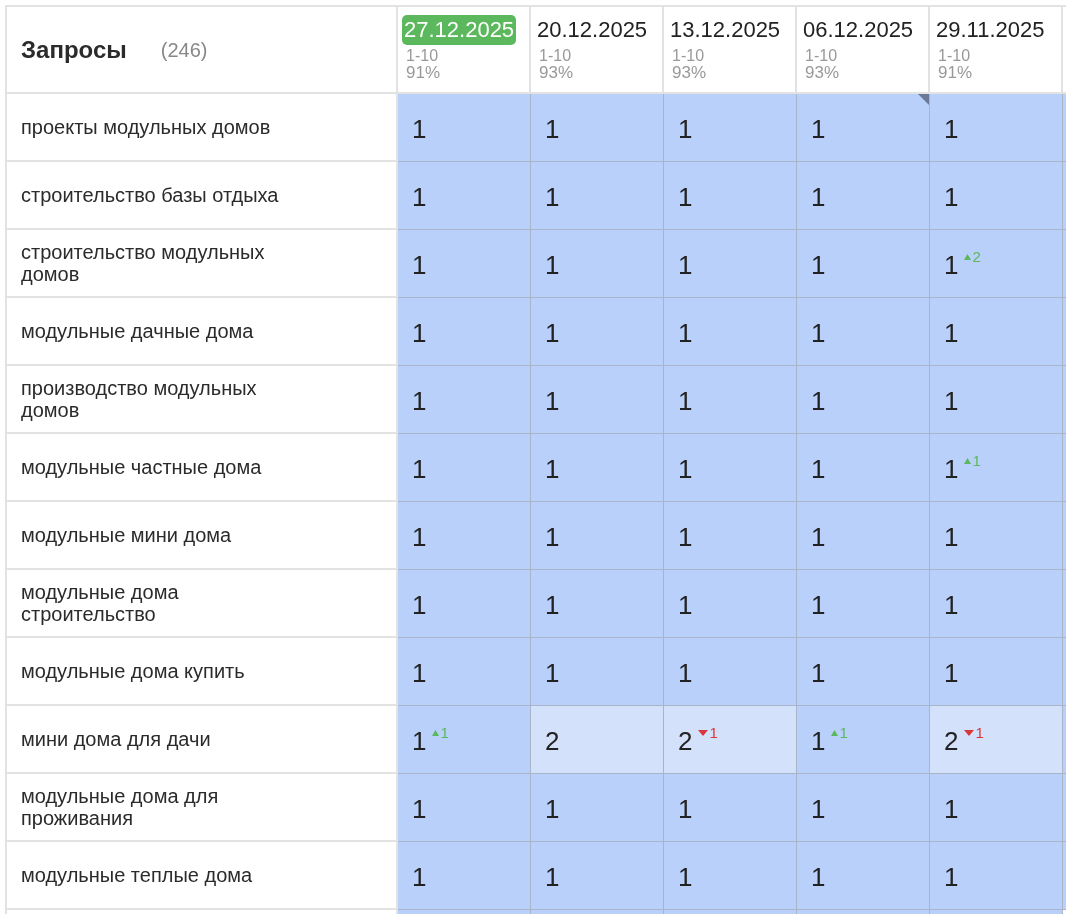 This screenshot has height=914, width=1066. What do you see at coordinates (990, 30) in the screenshot?
I see `date-header: 29.11.2025` at bounding box center [990, 30].